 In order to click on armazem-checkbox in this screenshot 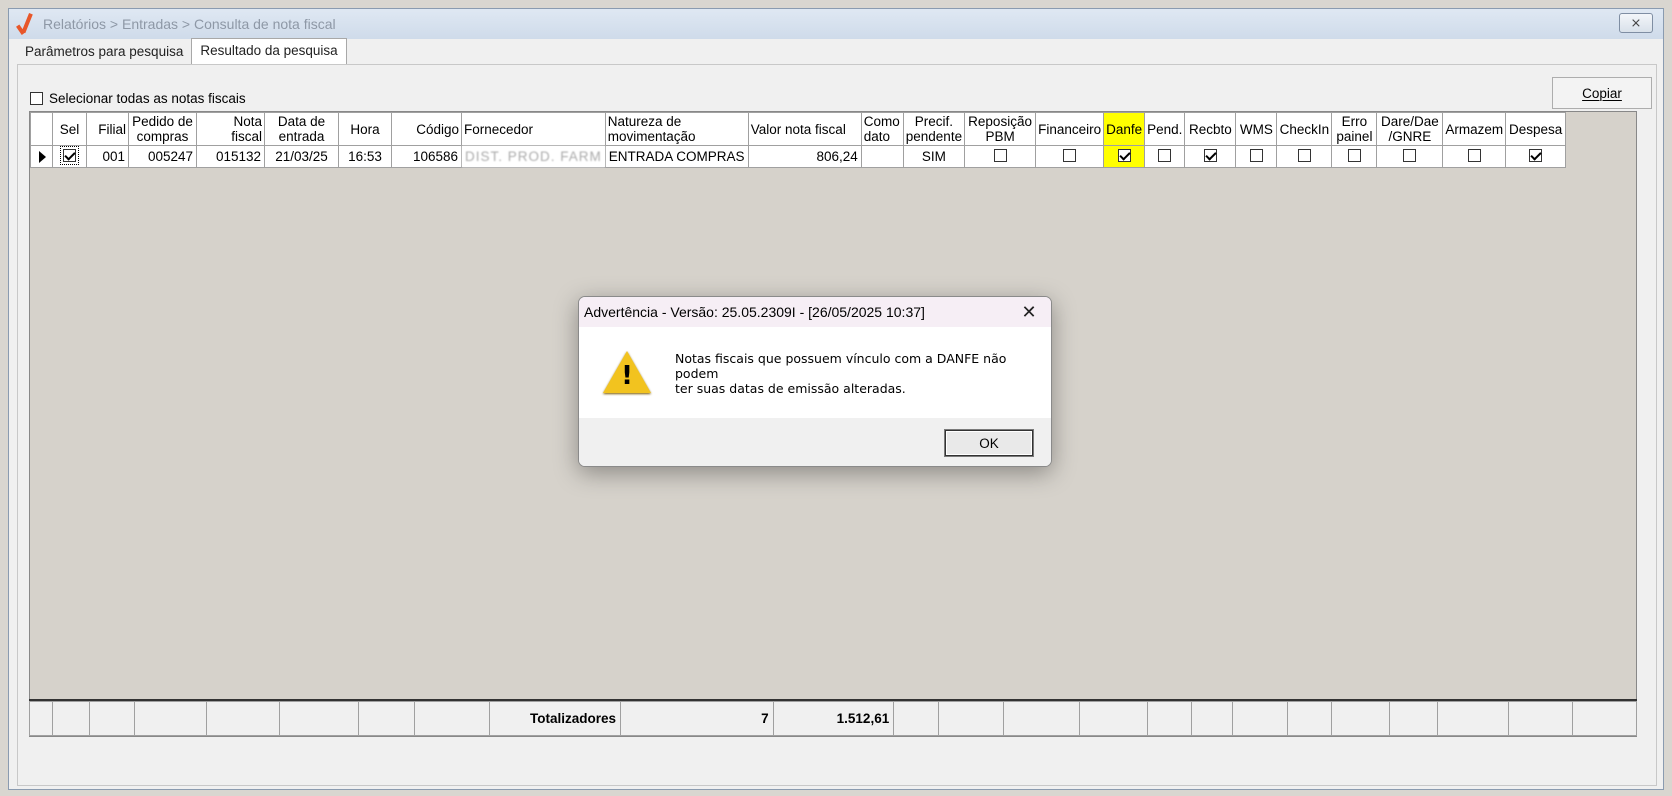, I will do `click(1474, 155)`.